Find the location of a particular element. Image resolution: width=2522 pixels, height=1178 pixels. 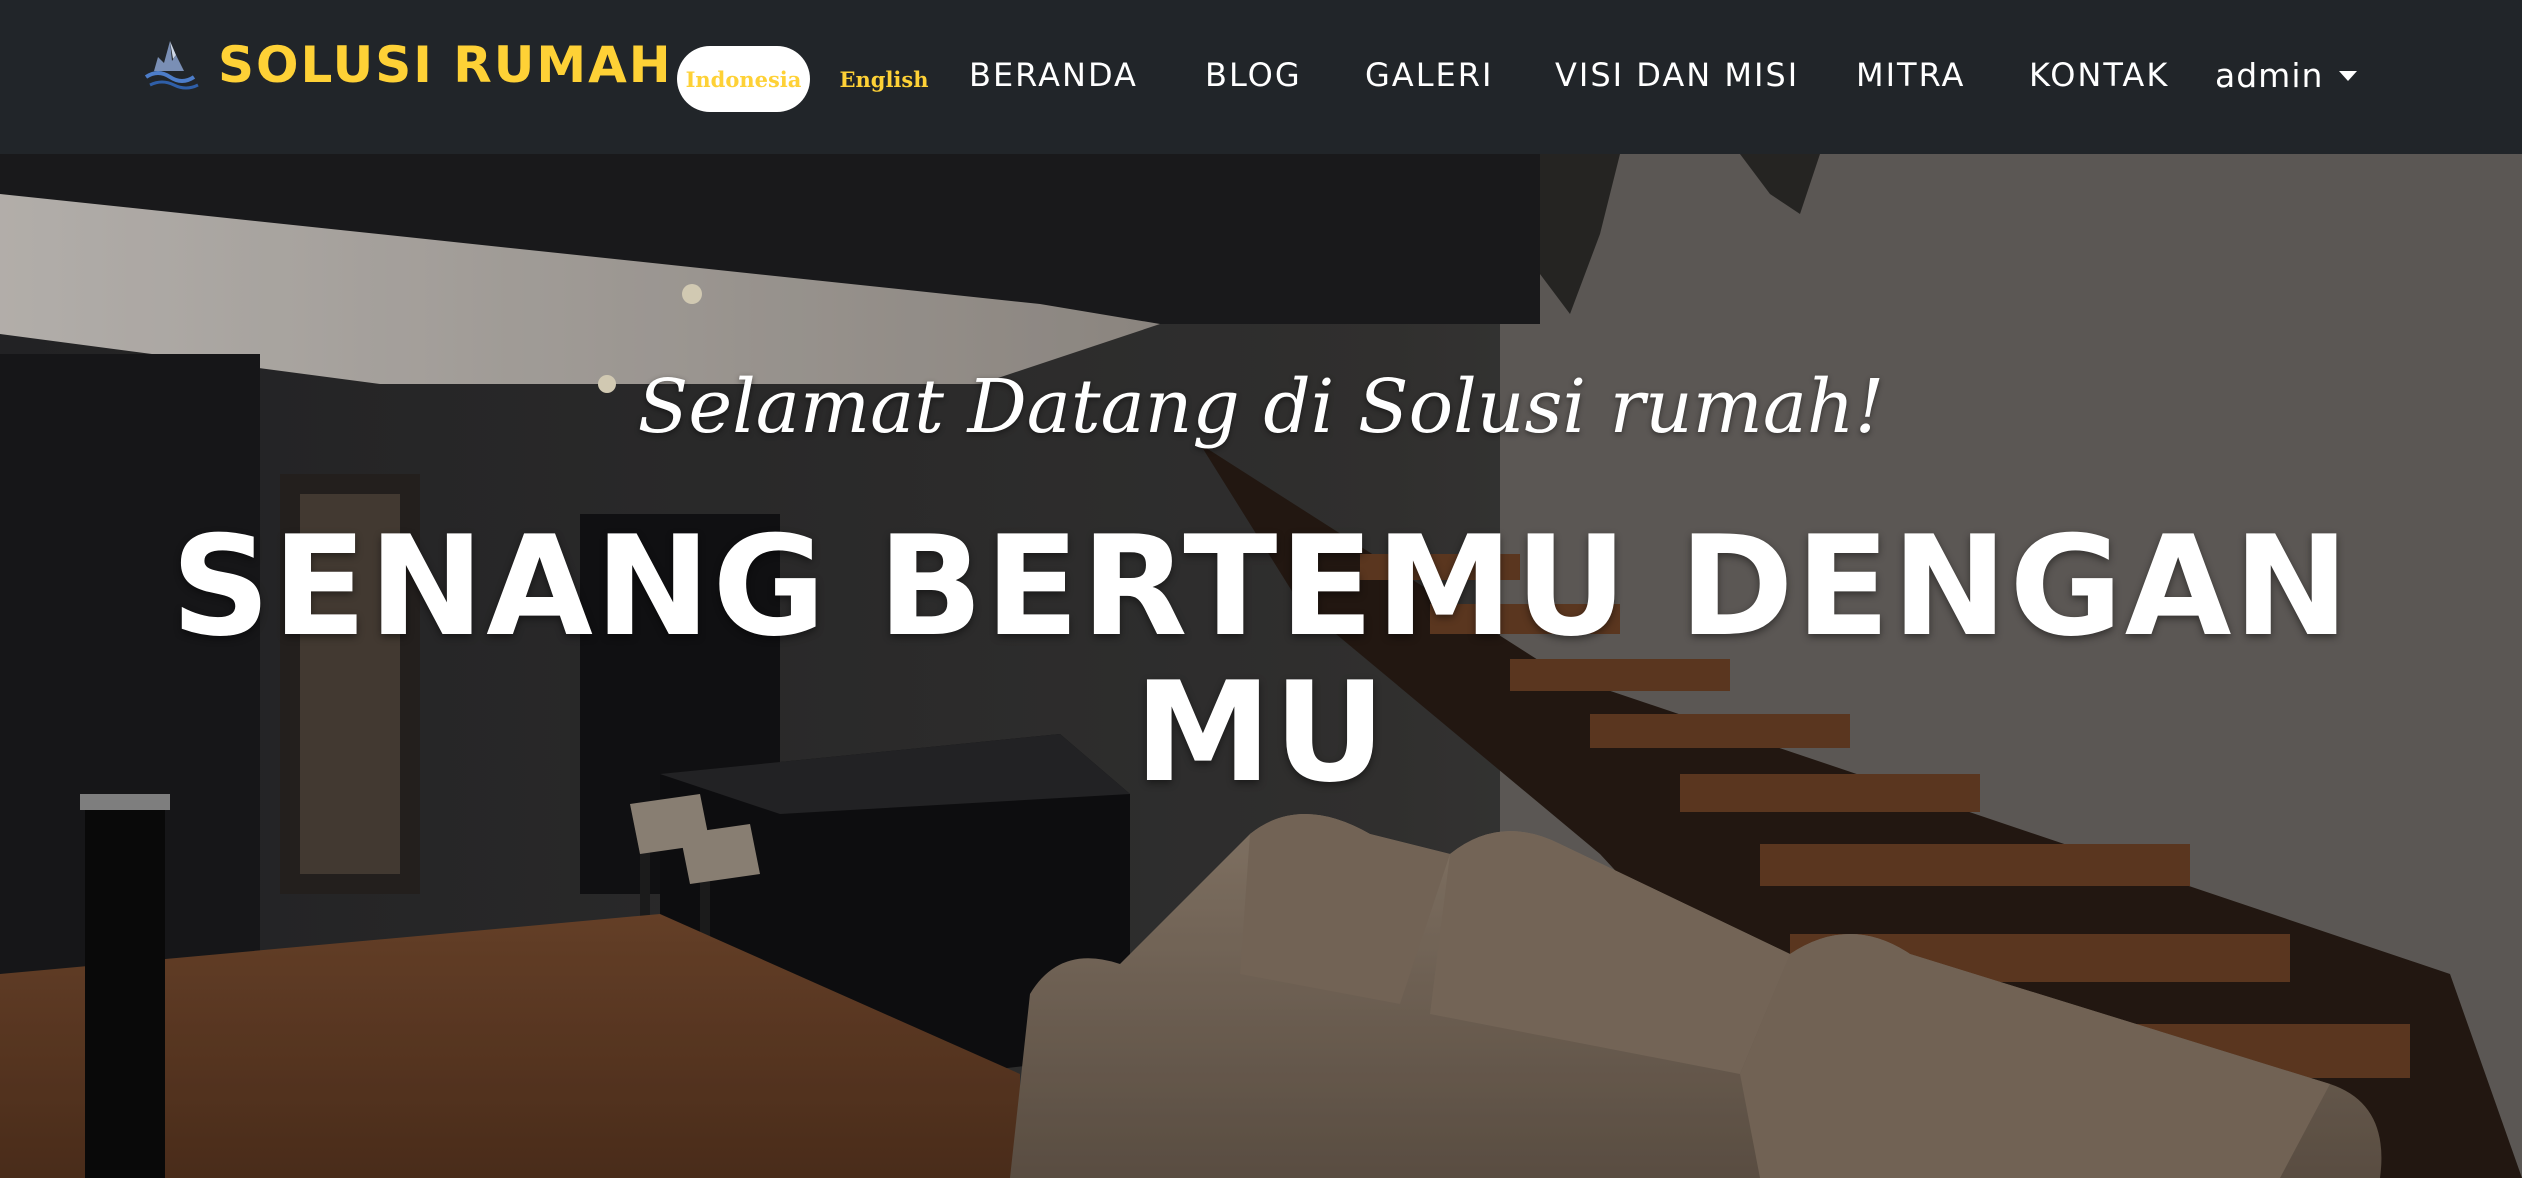

nav-item-kontak: KONTAK is located at coordinates (2099, 75).